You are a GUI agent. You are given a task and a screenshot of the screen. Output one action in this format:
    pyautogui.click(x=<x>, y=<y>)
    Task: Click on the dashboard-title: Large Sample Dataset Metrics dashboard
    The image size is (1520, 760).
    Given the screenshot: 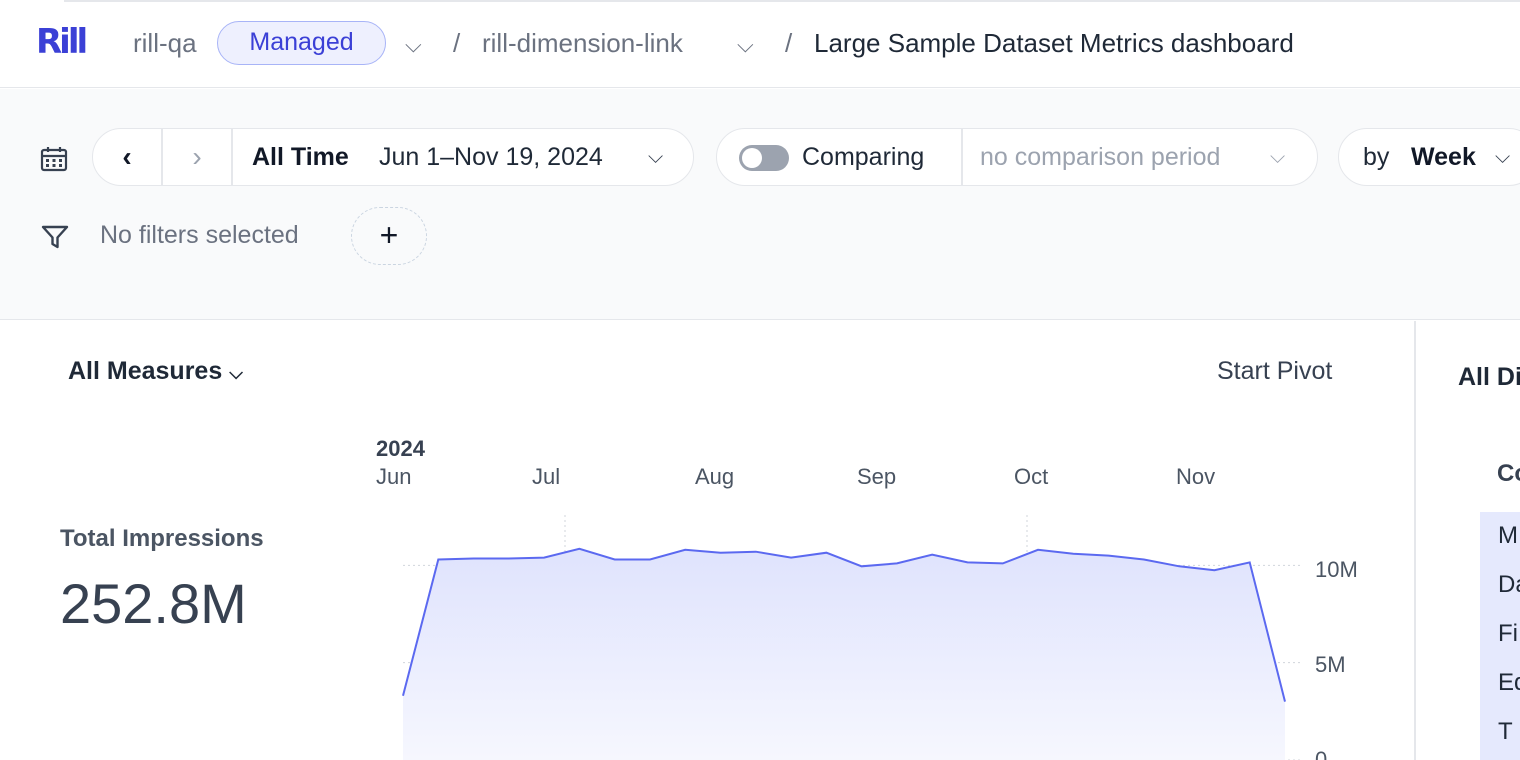 What is the action you would take?
    pyautogui.click(x=1054, y=43)
    